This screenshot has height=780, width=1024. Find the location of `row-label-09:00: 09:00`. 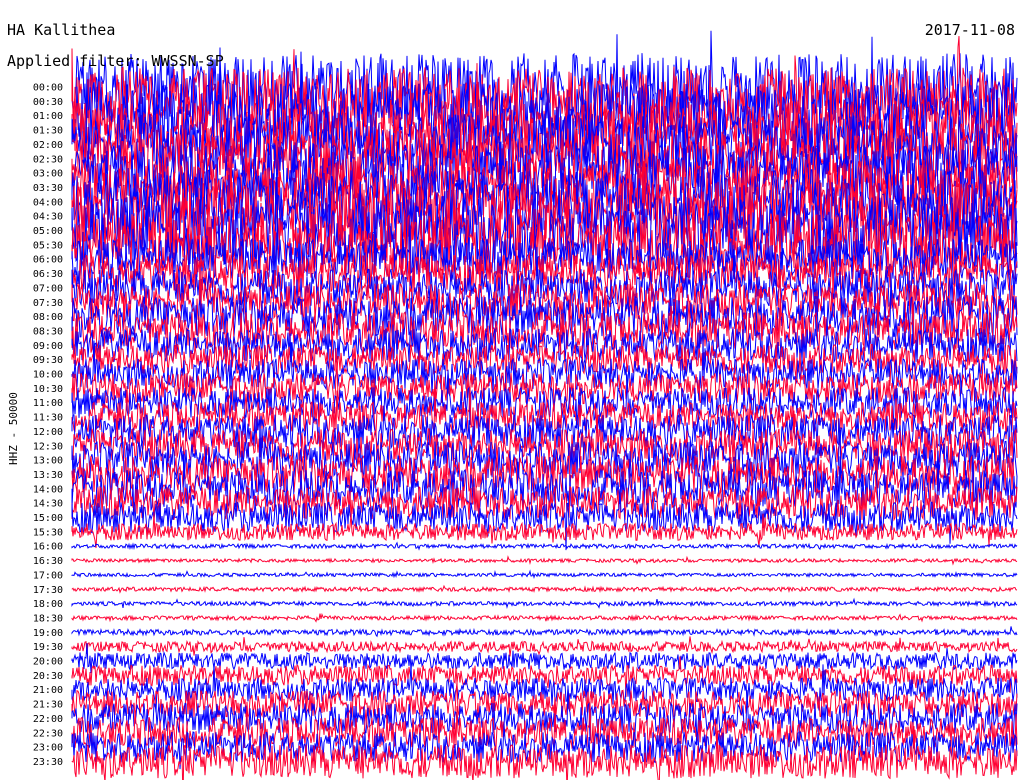

row-label-09:00: 09:00 is located at coordinates (48, 346).